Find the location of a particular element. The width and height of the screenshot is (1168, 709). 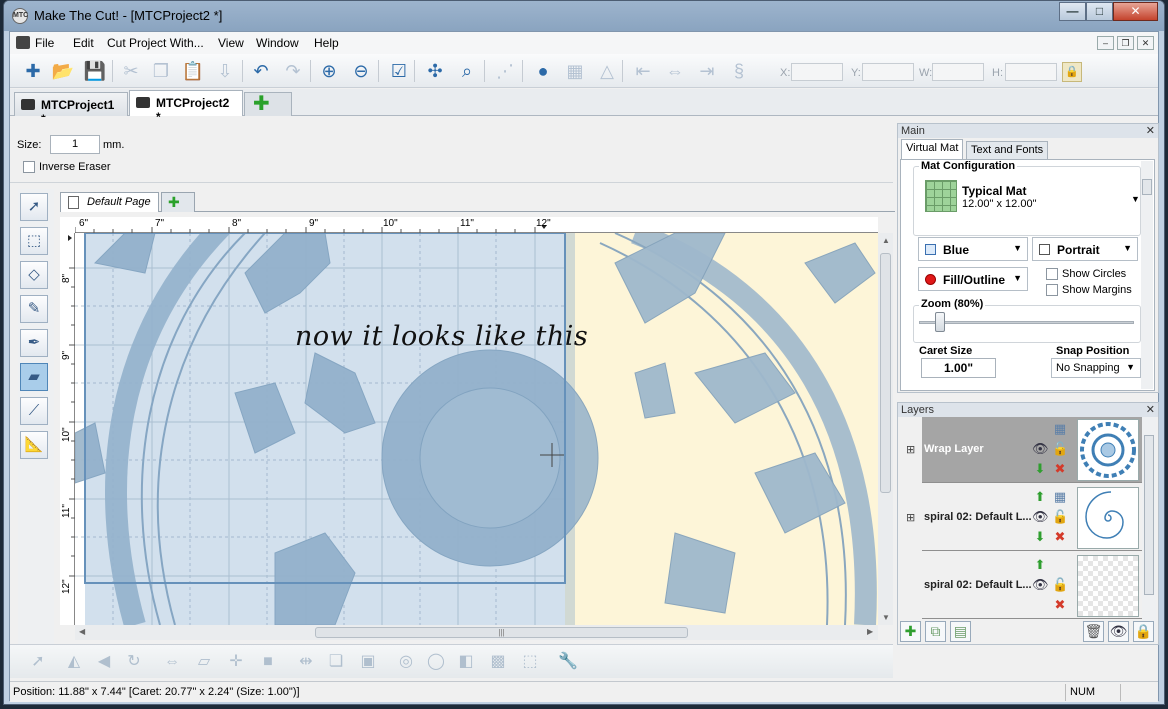

center-icon: ✛ is located at coordinates (236, 662).